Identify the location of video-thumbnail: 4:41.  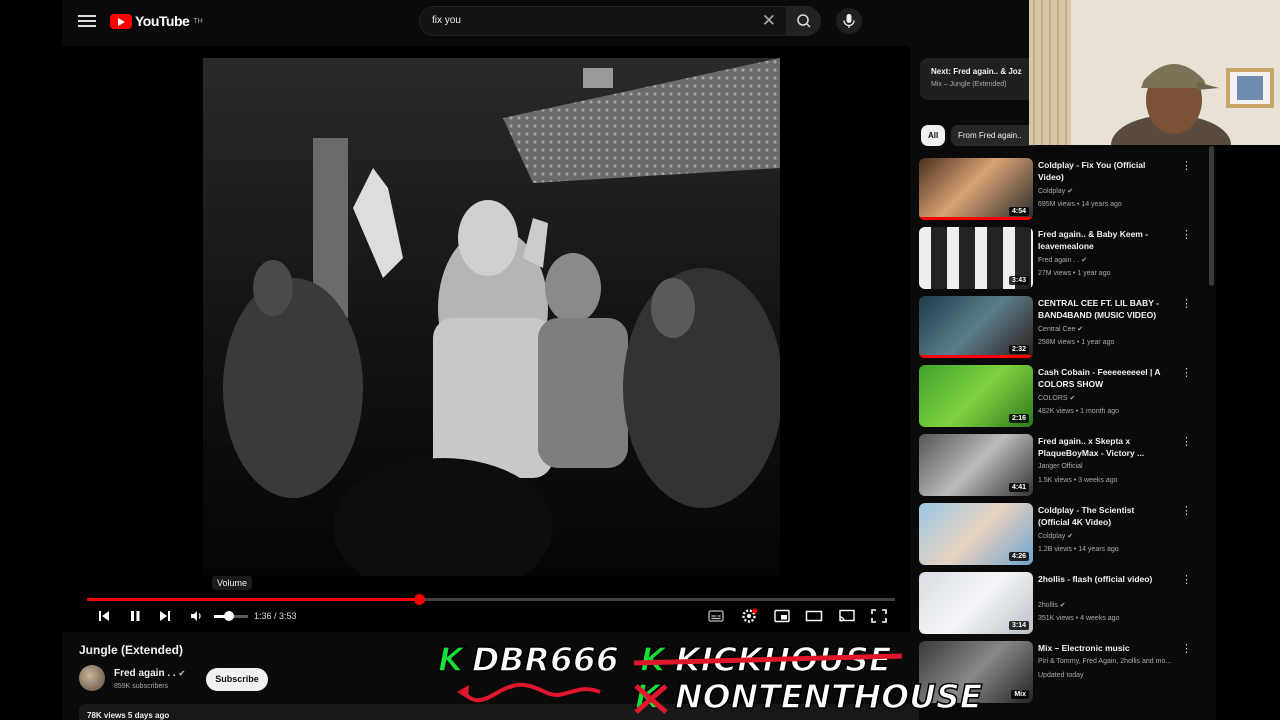
(976, 465).